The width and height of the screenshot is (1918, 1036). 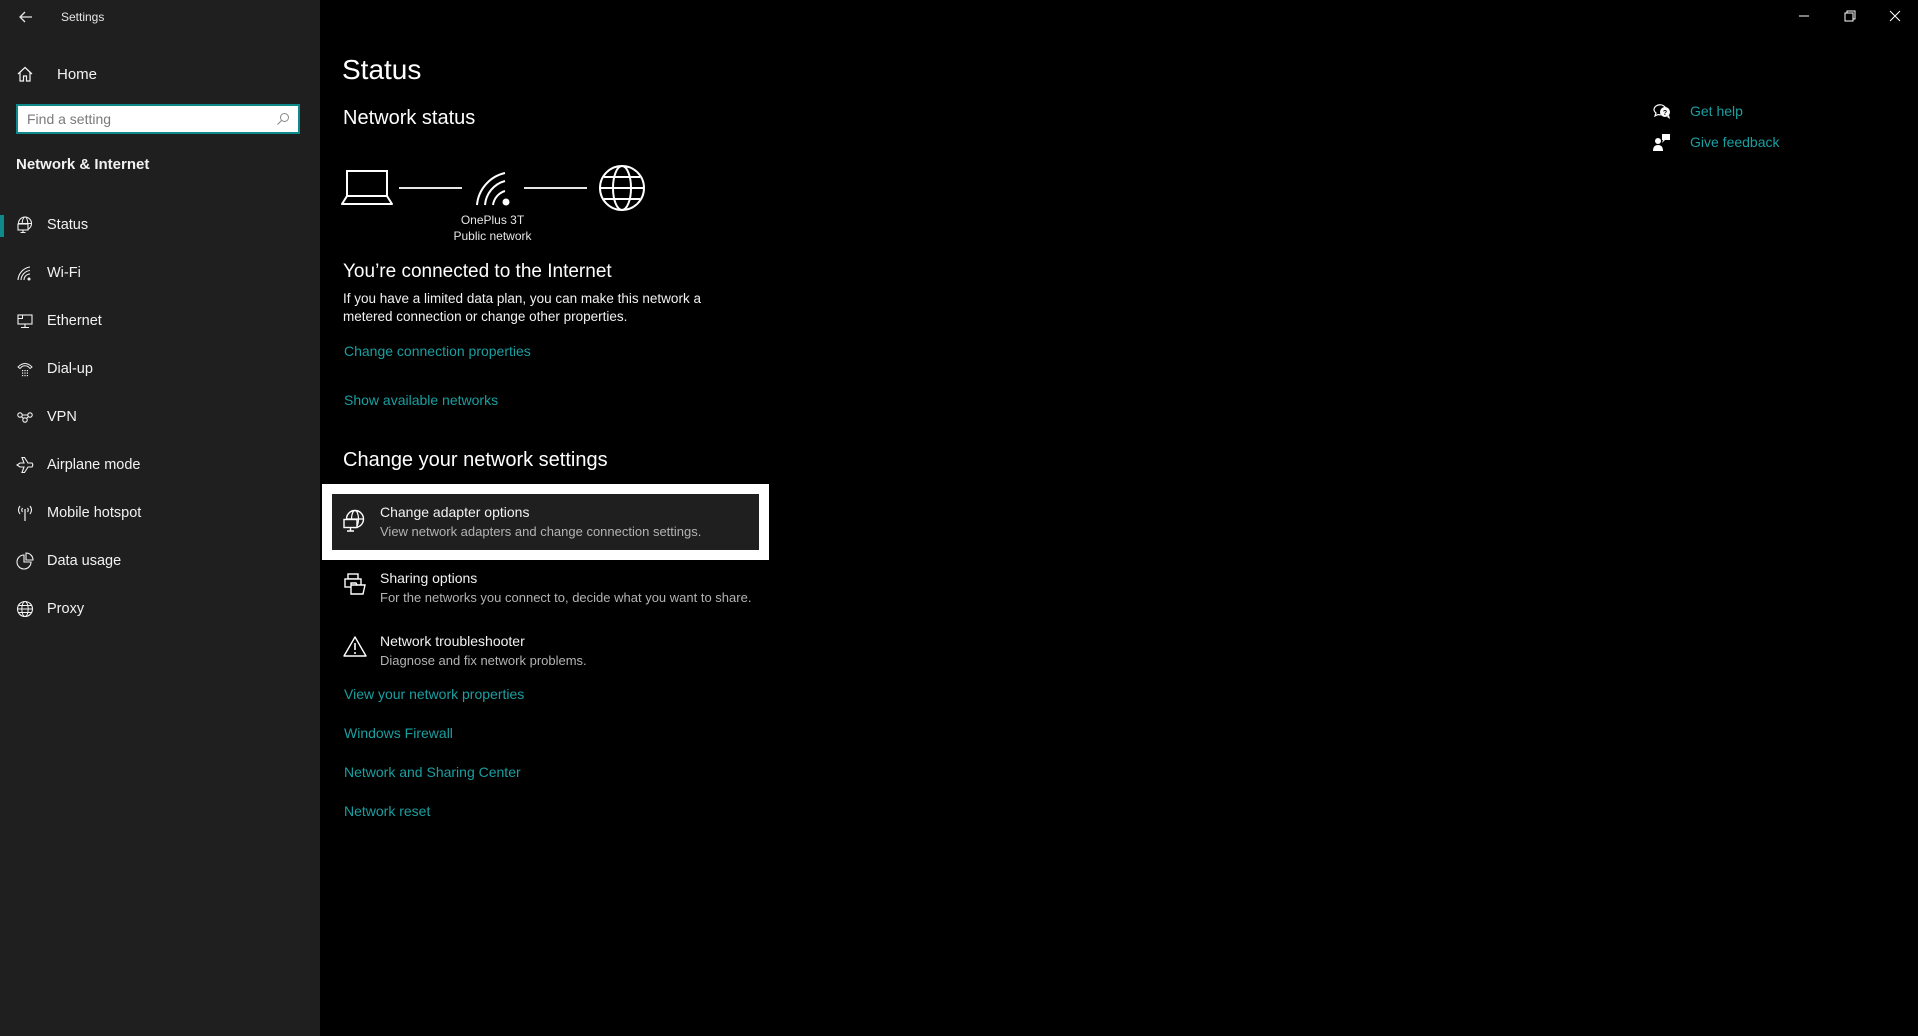 I want to click on connected-heading: You’re connected to the Internet, so click(x=477, y=271).